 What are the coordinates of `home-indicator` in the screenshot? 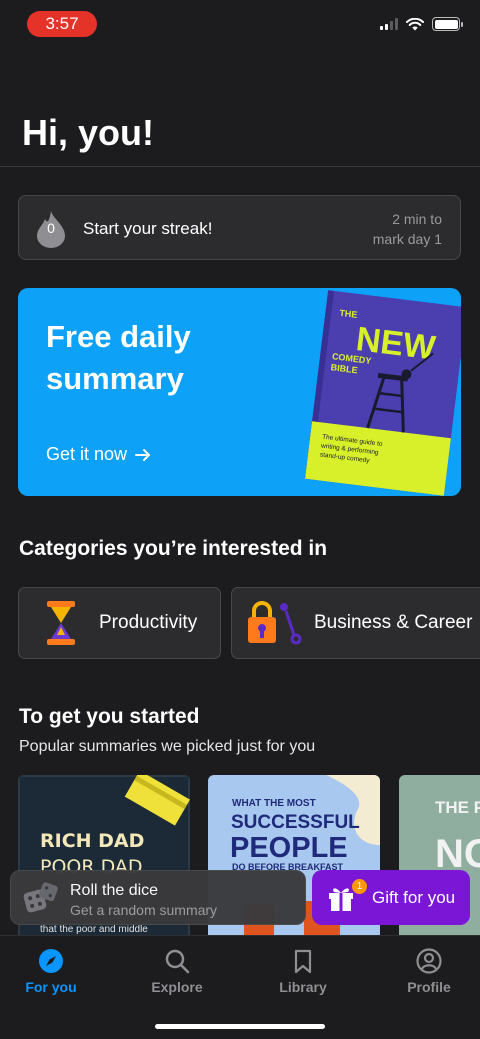 It's located at (240, 1026).